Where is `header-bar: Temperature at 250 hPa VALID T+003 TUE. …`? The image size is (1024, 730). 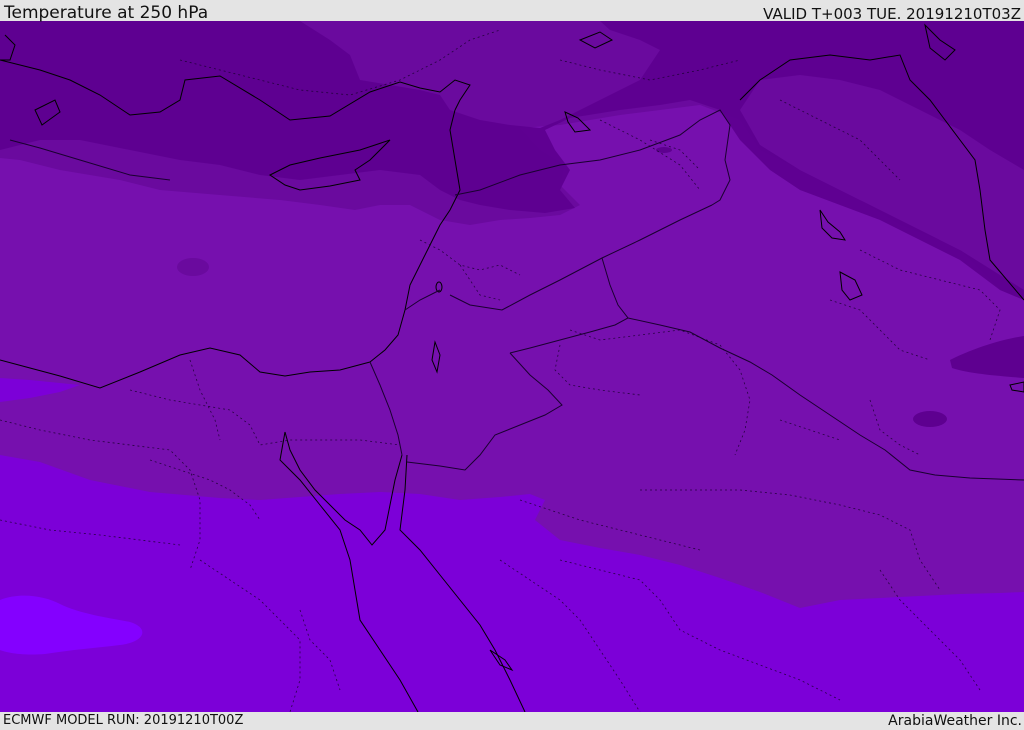
header-bar: Temperature at 250 hPa VALID T+003 TUE. … is located at coordinates (512, 11).